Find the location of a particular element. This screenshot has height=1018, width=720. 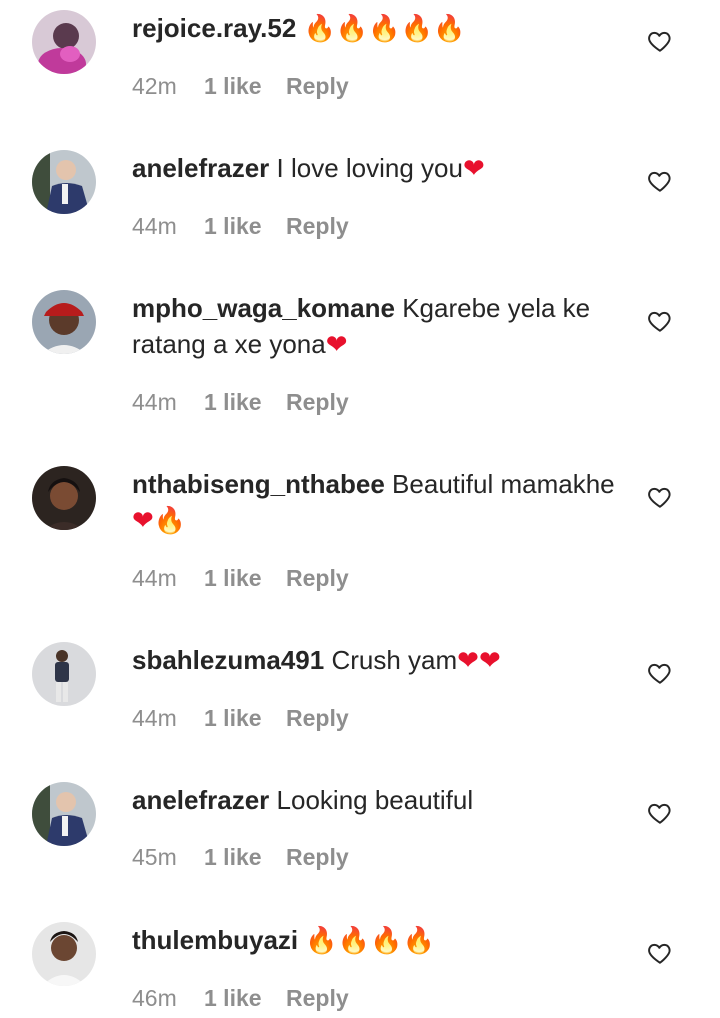

comment-text: anelefrazer I love loving you❤ is located at coordinates (377, 168).